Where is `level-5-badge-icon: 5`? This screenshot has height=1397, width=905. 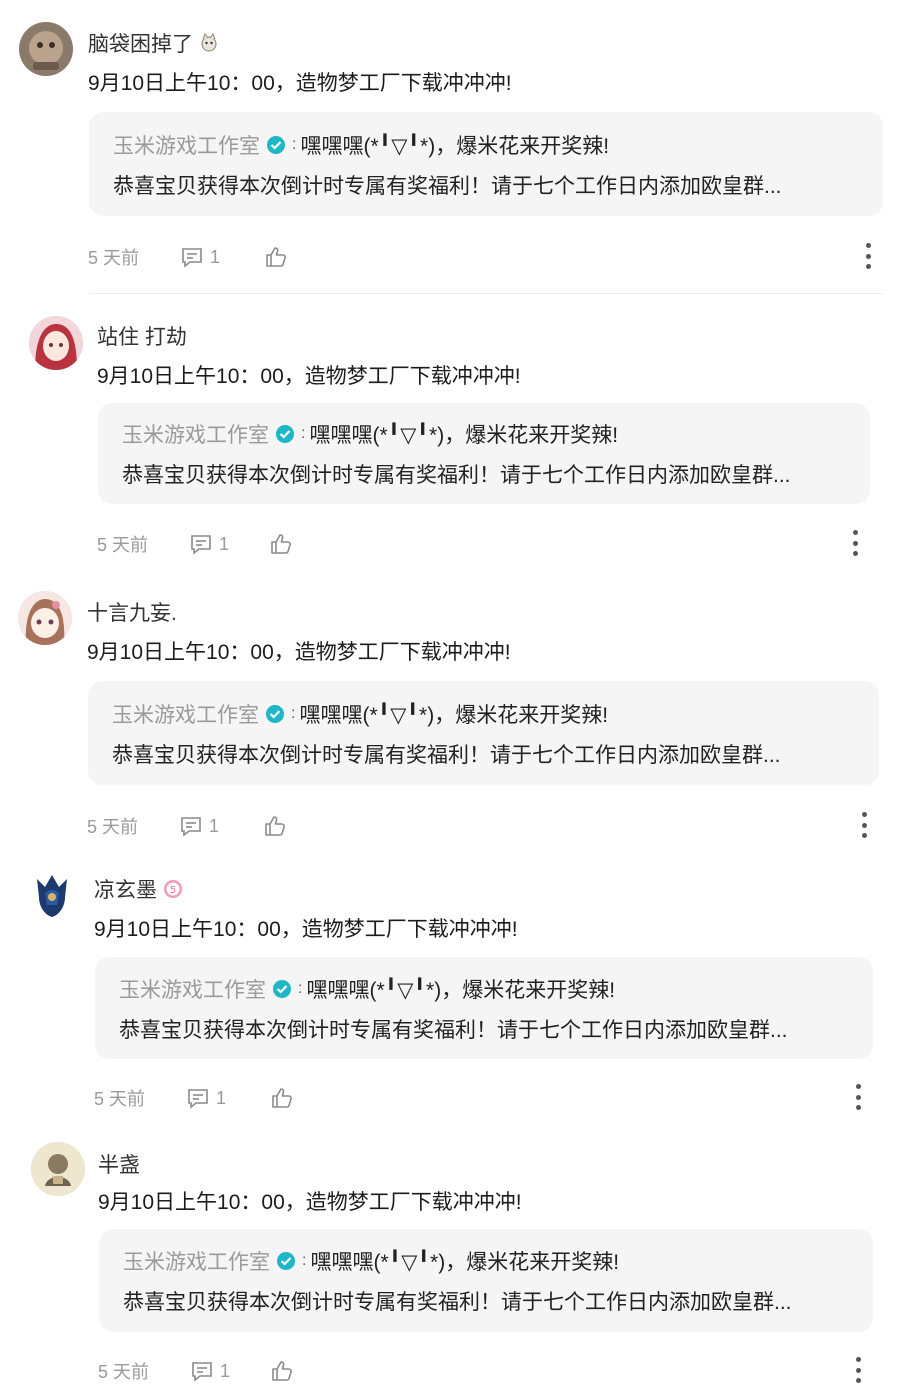 level-5-badge-icon: 5 is located at coordinates (173, 889).